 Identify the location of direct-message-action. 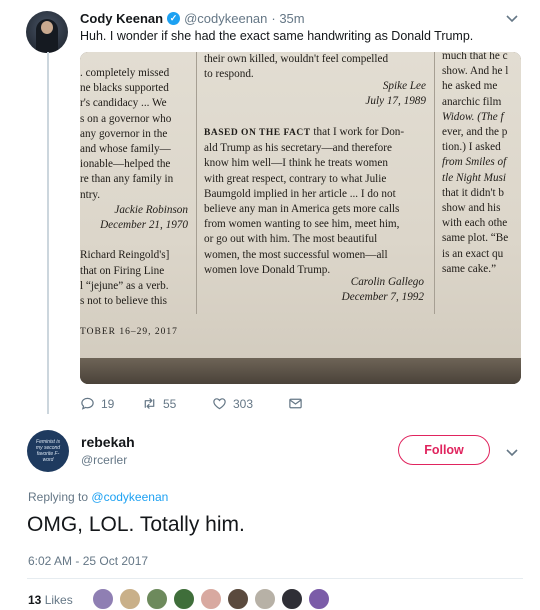
(295, 403).